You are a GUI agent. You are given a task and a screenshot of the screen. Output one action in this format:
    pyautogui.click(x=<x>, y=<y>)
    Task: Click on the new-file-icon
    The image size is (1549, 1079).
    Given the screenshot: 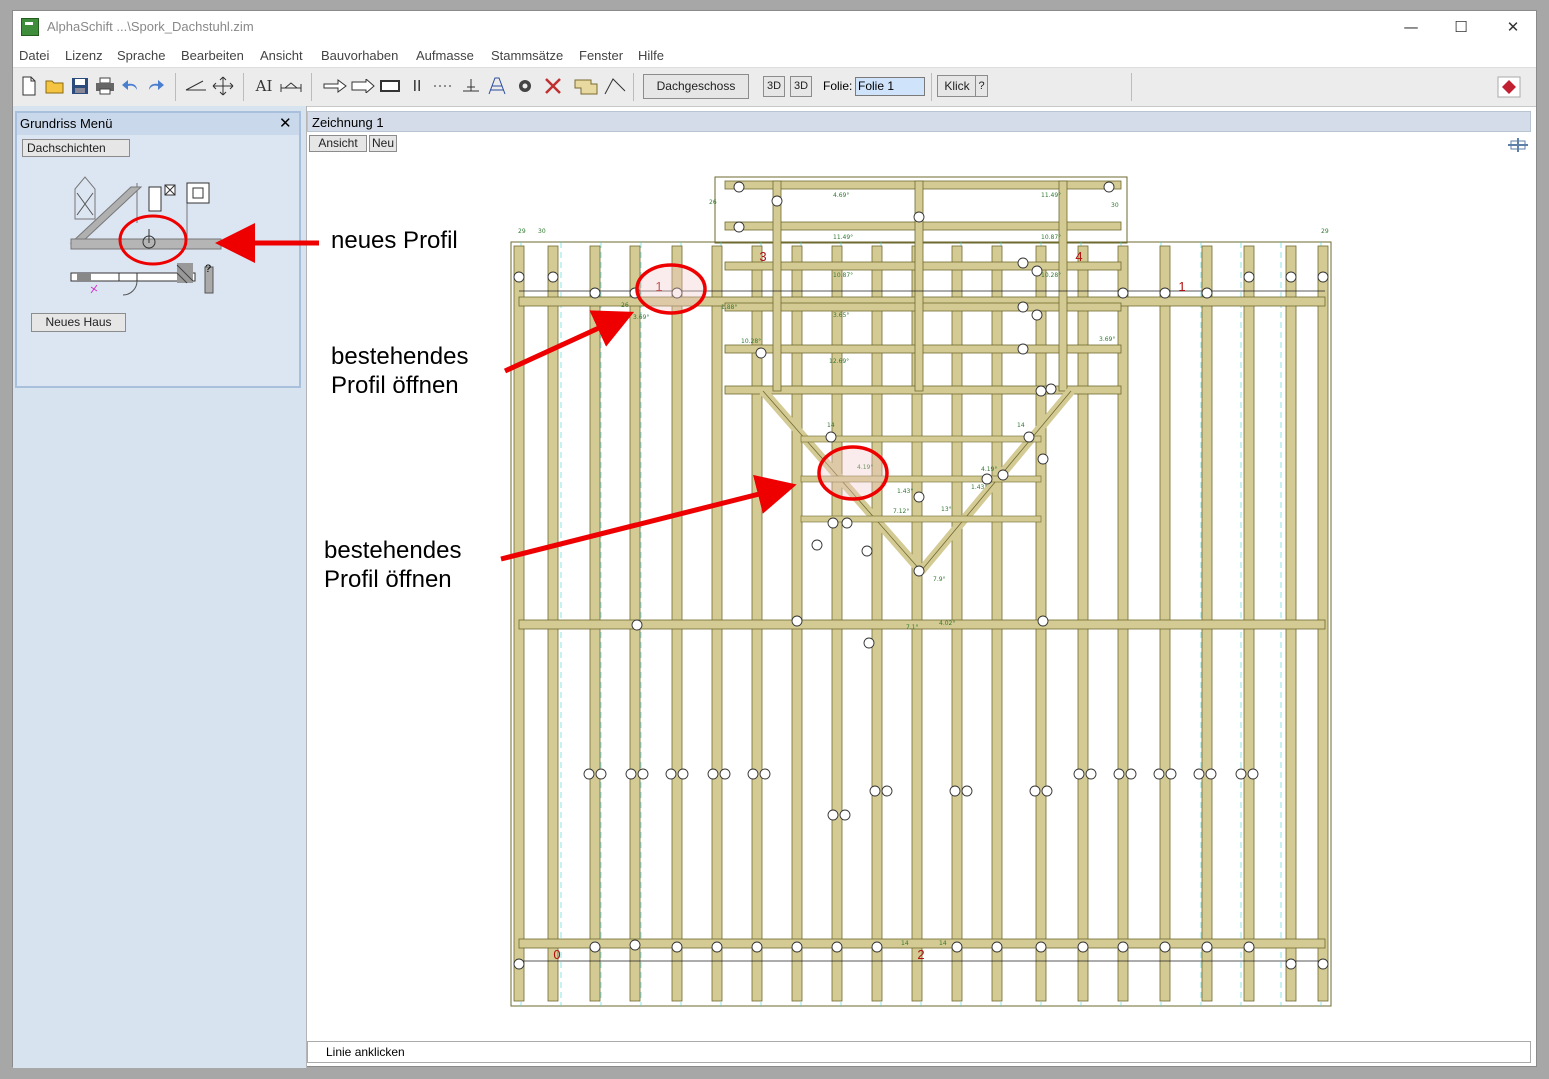 What is the action you would take?
    pyautogui.click(x=29, y=86)
    